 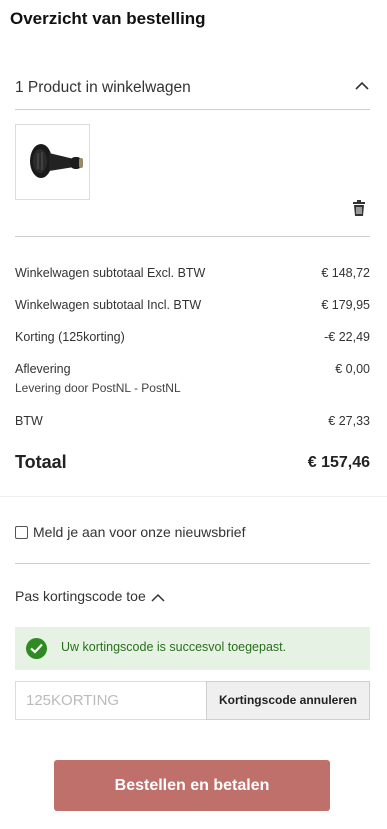 I want to click on coupon-toggle: Pas kortingscode toe, so click(x=80, y=596).